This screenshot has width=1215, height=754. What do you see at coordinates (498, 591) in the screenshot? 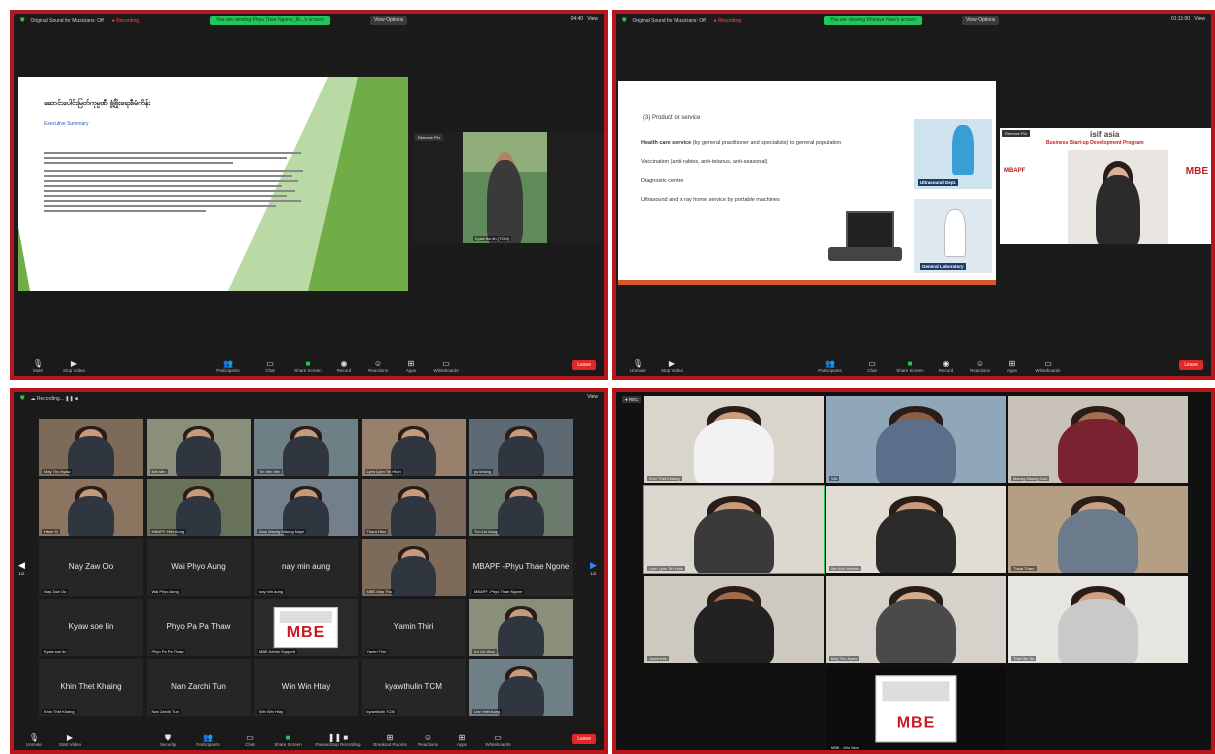
I see `participant-name: MBAPF -Phyu Thae Ngone` at bounding box center [498, 591].